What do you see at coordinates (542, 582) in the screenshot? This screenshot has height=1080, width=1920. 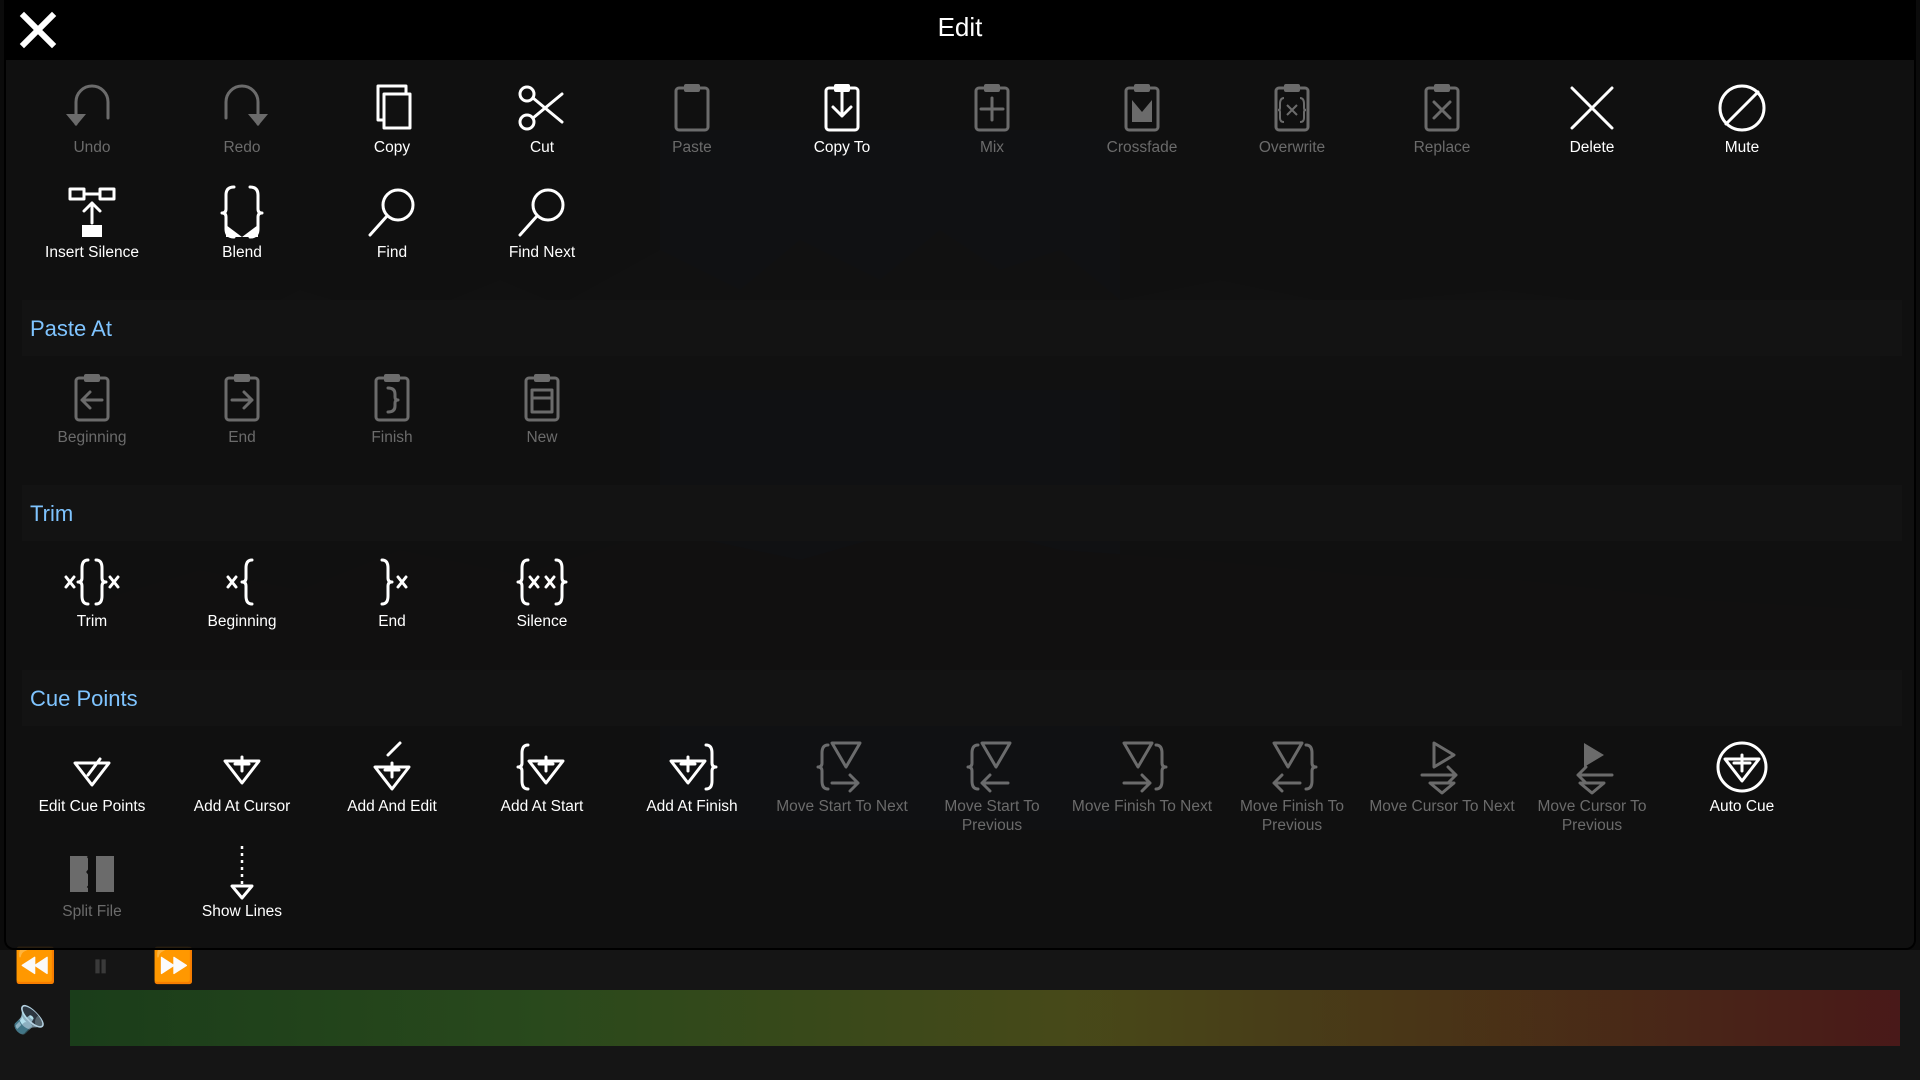 I see `trim-silence-icon` at bounding box center [542, 582].